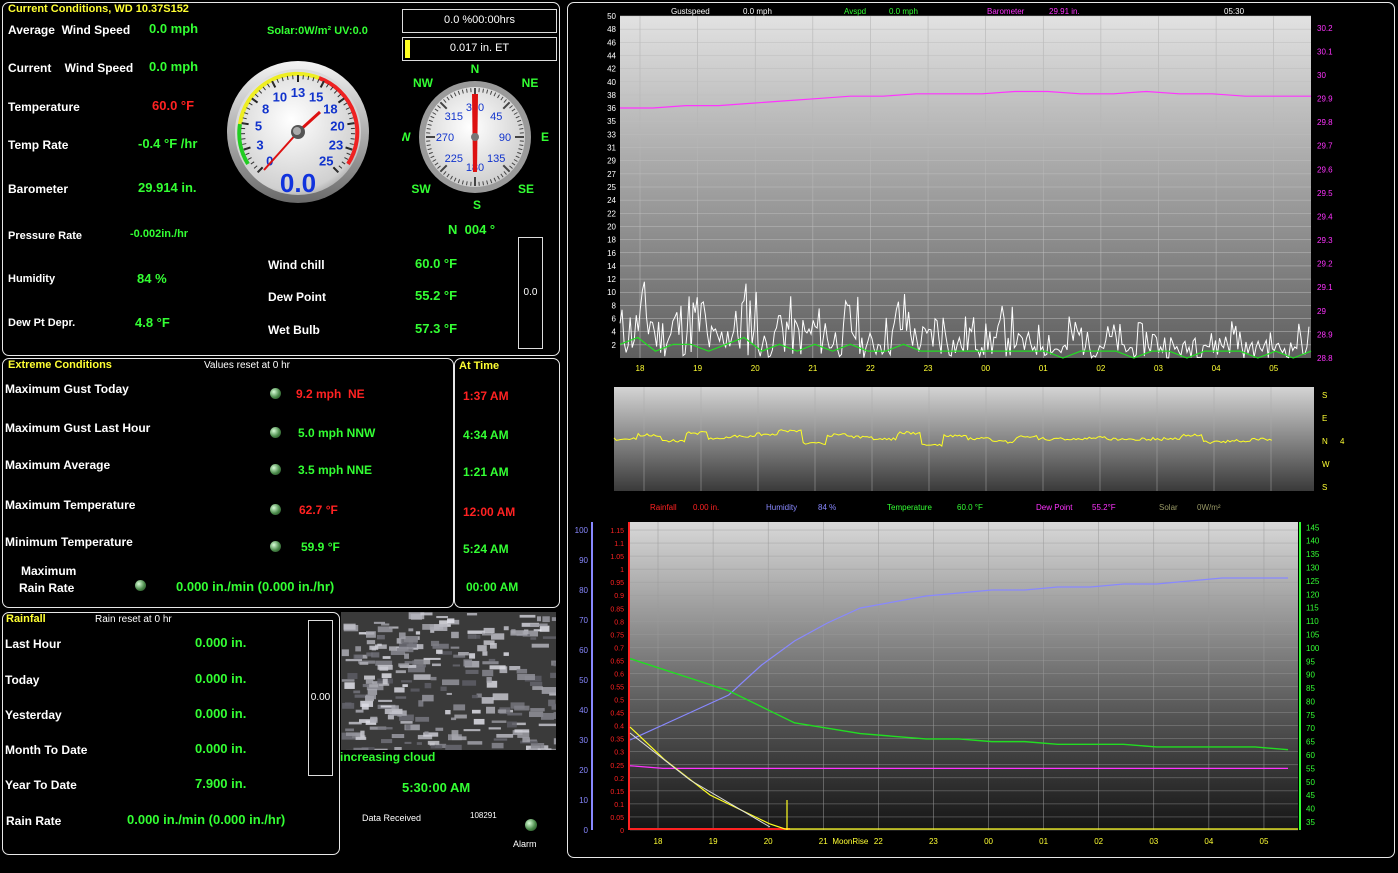 The image size is (1398, 873). Describe the element at coordinates (1310, 728) in the screenshot. I see `bottom-y-temp-tick: 70` at that location.